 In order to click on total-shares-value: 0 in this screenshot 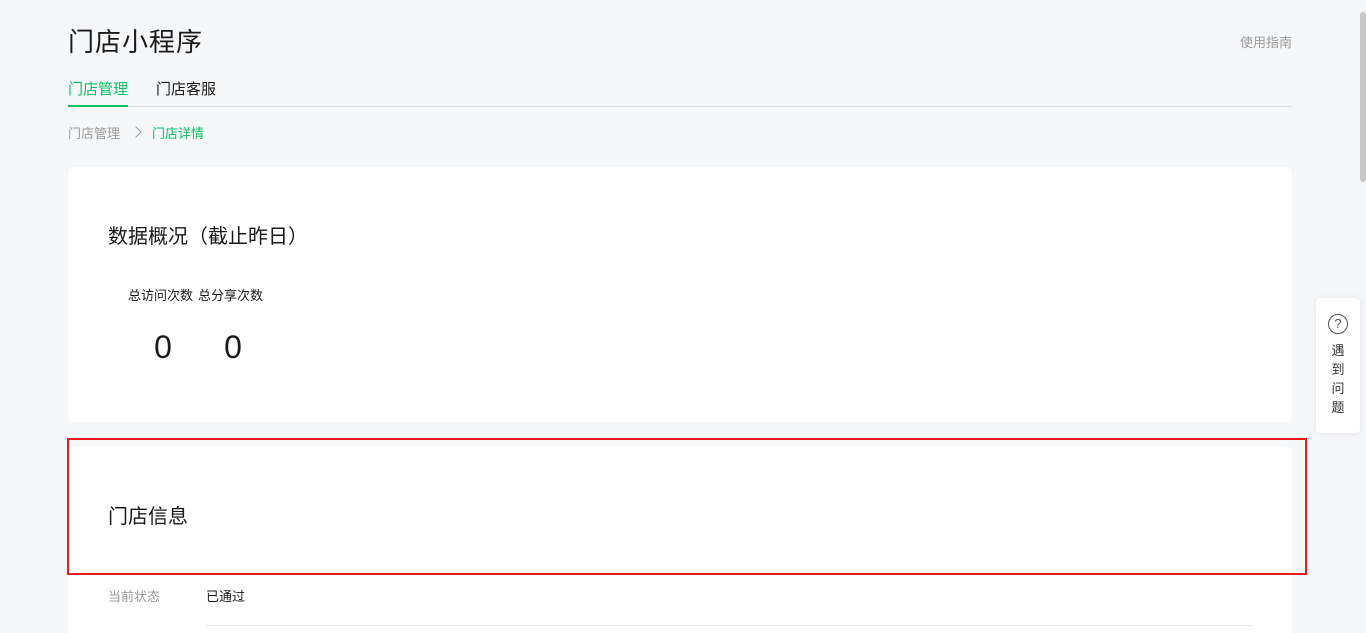, I will do `click(233, 347)`.